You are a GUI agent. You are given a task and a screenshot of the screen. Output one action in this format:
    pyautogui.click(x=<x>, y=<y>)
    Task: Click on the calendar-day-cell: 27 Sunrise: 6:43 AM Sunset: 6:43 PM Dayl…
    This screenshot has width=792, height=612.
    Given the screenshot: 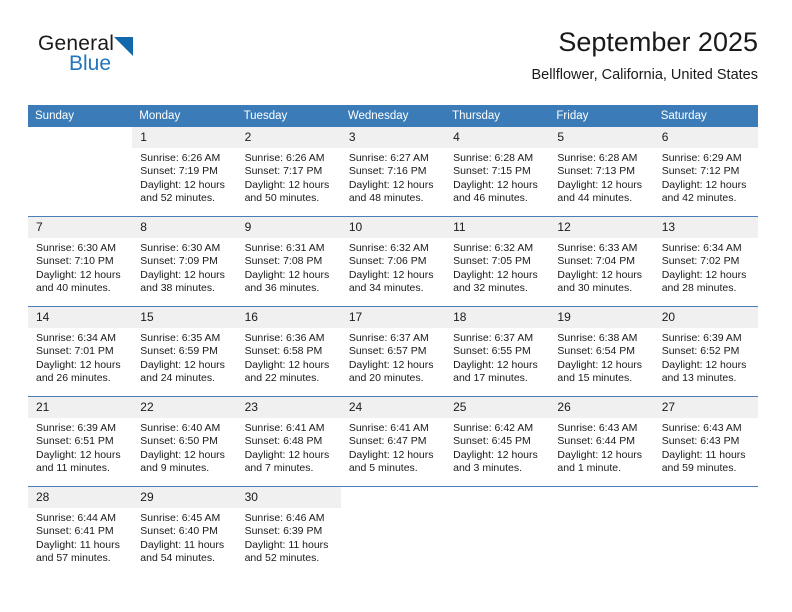 What is the action you would take?
    pyautogui.click(x=705, y=441)
    